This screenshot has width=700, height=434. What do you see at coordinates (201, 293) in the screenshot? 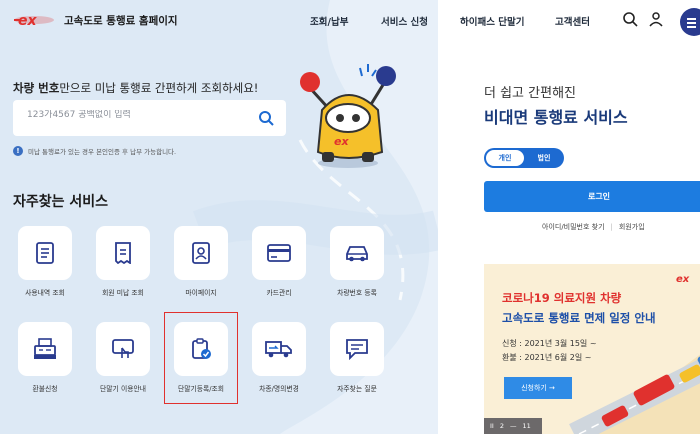
I see `service-label: 마이페이지` at bounding box center [201, 293].